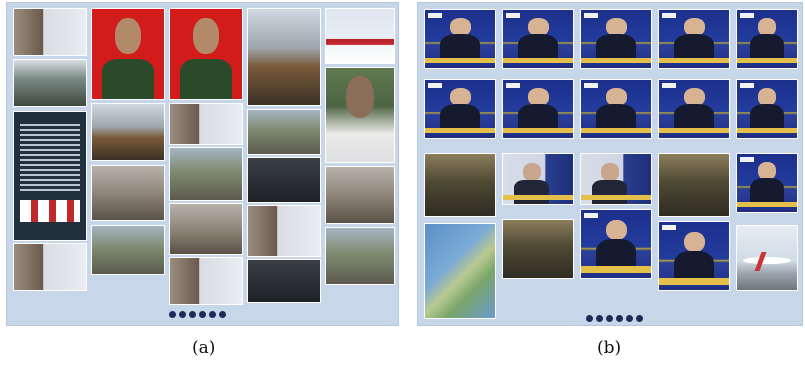  I want to click on thumbnail-building-smoke, so click(128, 132).